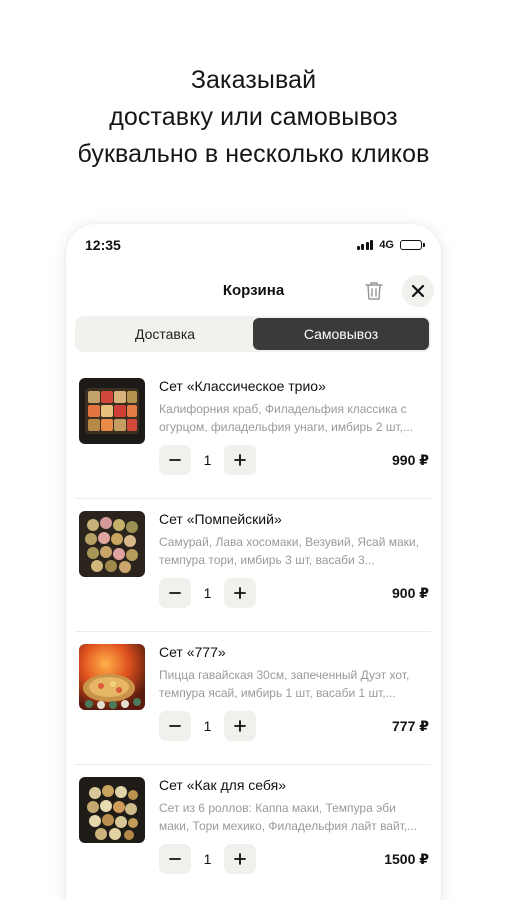  I want to click on product-price: 900 ₽, so click(410, 593).